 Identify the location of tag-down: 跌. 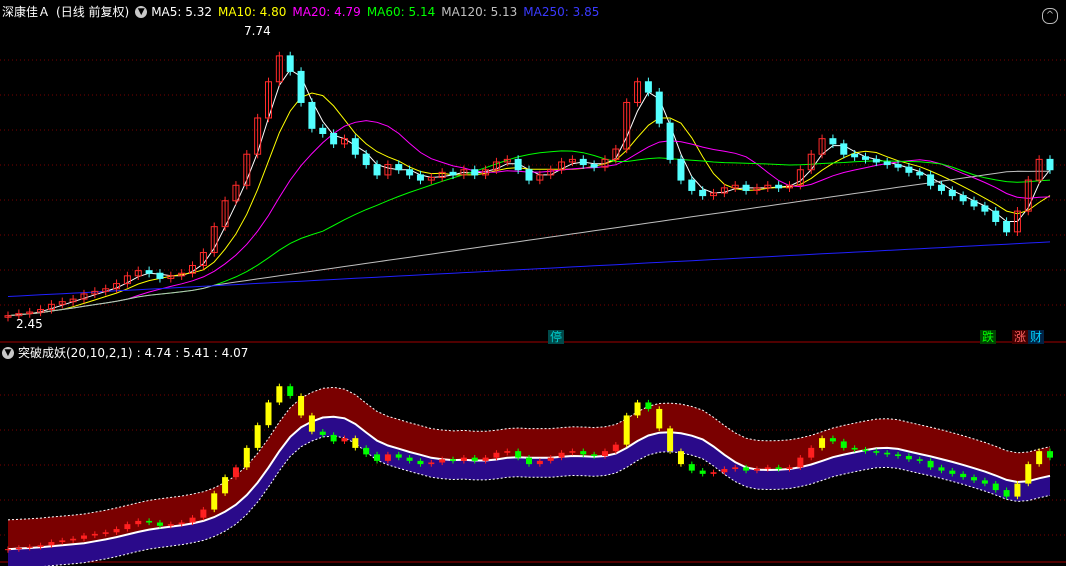
(988, 337).